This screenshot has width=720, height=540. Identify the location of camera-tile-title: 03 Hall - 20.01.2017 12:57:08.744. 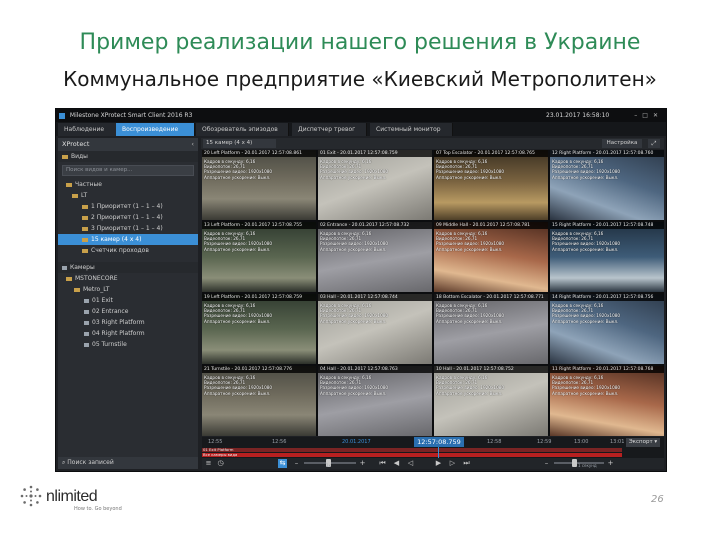
(375, 297).